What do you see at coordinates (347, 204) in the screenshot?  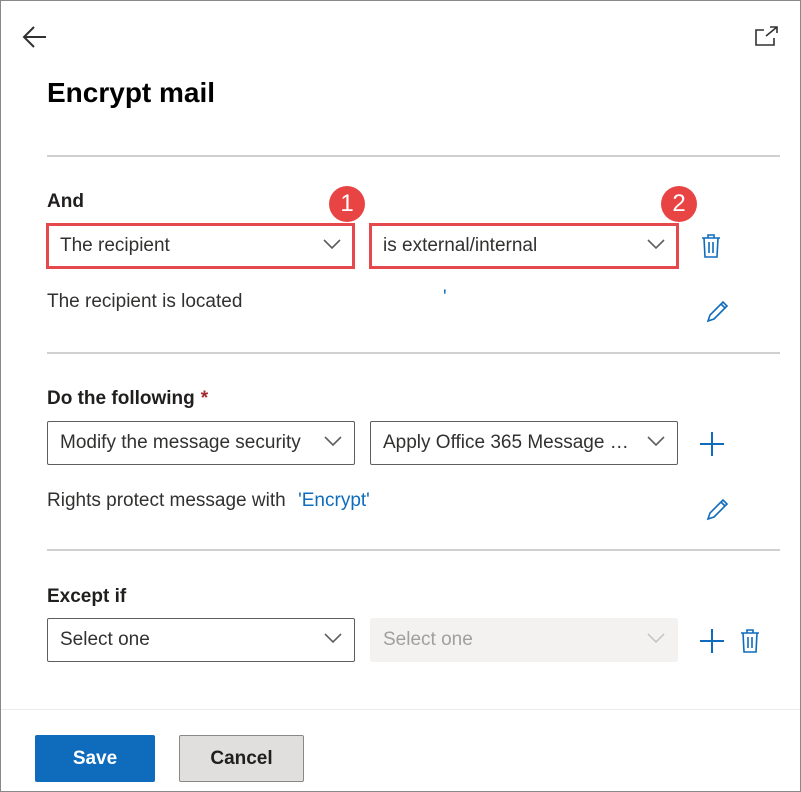 I see `callout-badge-1: 1` at bounding box center [347, 204].